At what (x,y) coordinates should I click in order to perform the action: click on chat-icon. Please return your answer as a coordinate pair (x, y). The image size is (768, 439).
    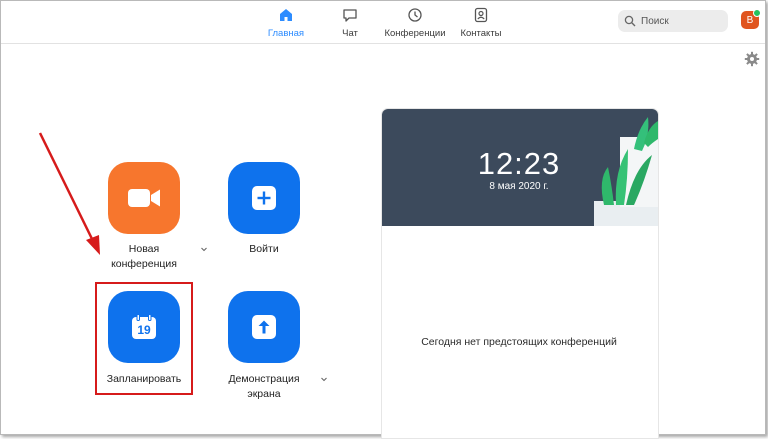
    Looking at the image, I should click on (350, 15).